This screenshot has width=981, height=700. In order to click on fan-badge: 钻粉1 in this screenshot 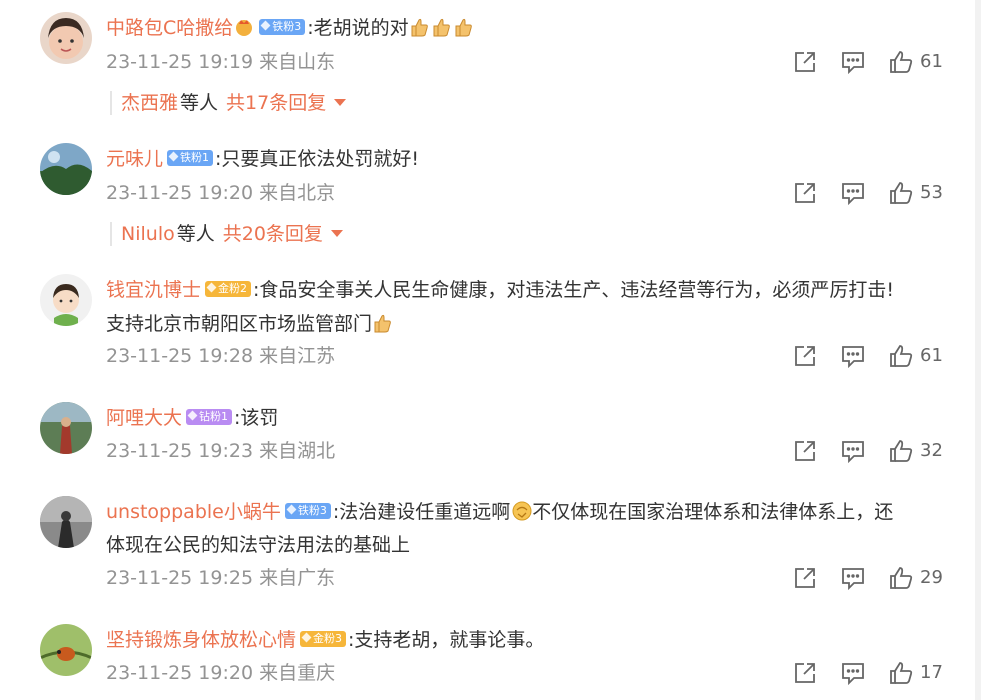, I will do `click(209, 417)`.